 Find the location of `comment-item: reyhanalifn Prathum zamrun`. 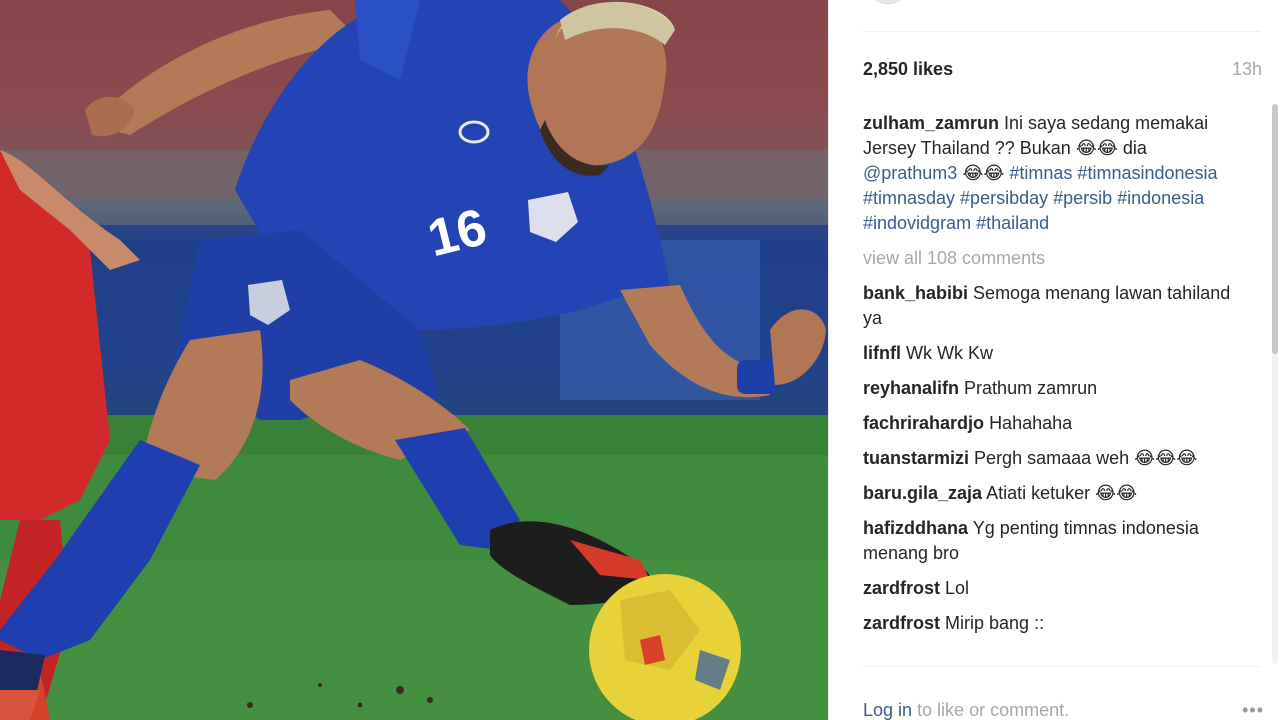

comment-item: reyhanalifn Prathum zamrun is located at coordinates (1053, 388).